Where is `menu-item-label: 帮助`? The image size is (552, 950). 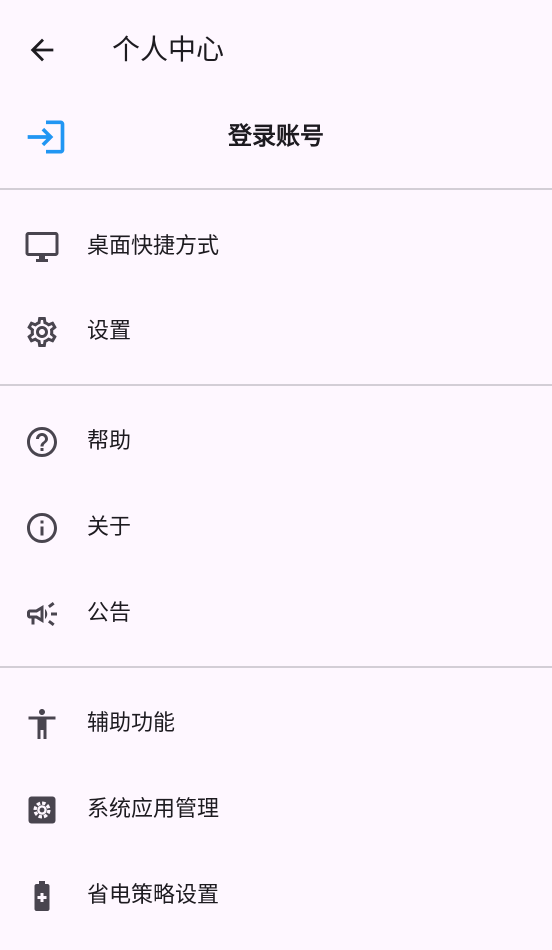 menu-item-label: 帮助 is located at coordinates (109, 441).